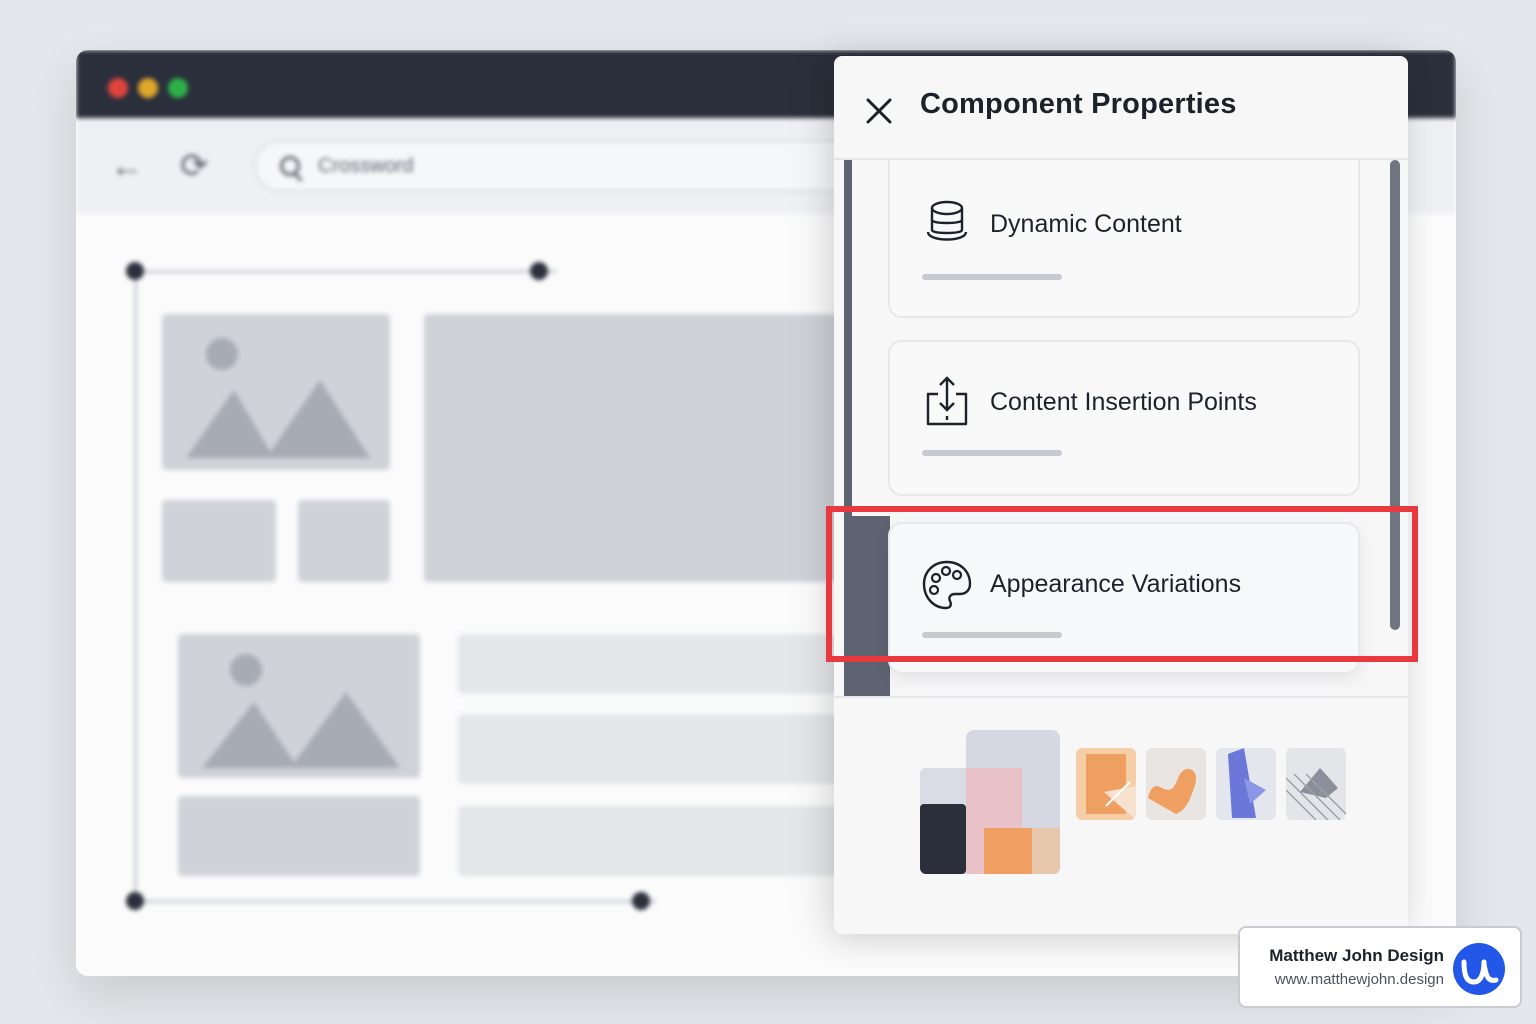  I want to click on close-icon, so click(879, 111).